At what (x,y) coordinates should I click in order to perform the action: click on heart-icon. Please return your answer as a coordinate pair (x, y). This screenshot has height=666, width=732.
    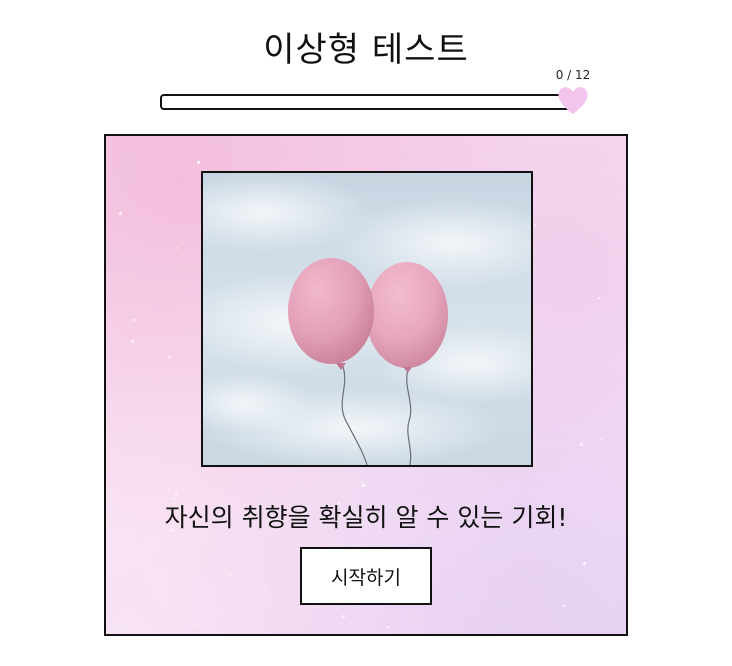
    Looking at the image, I should click on (573, 100).